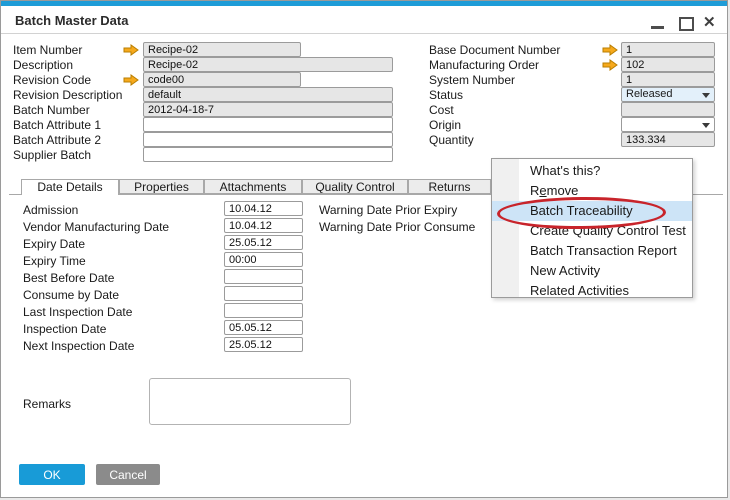 The image size is (730, 500). Describe the element at coordinates (263, 327) in the screenshot. I see `inspection-date-field` at that location.